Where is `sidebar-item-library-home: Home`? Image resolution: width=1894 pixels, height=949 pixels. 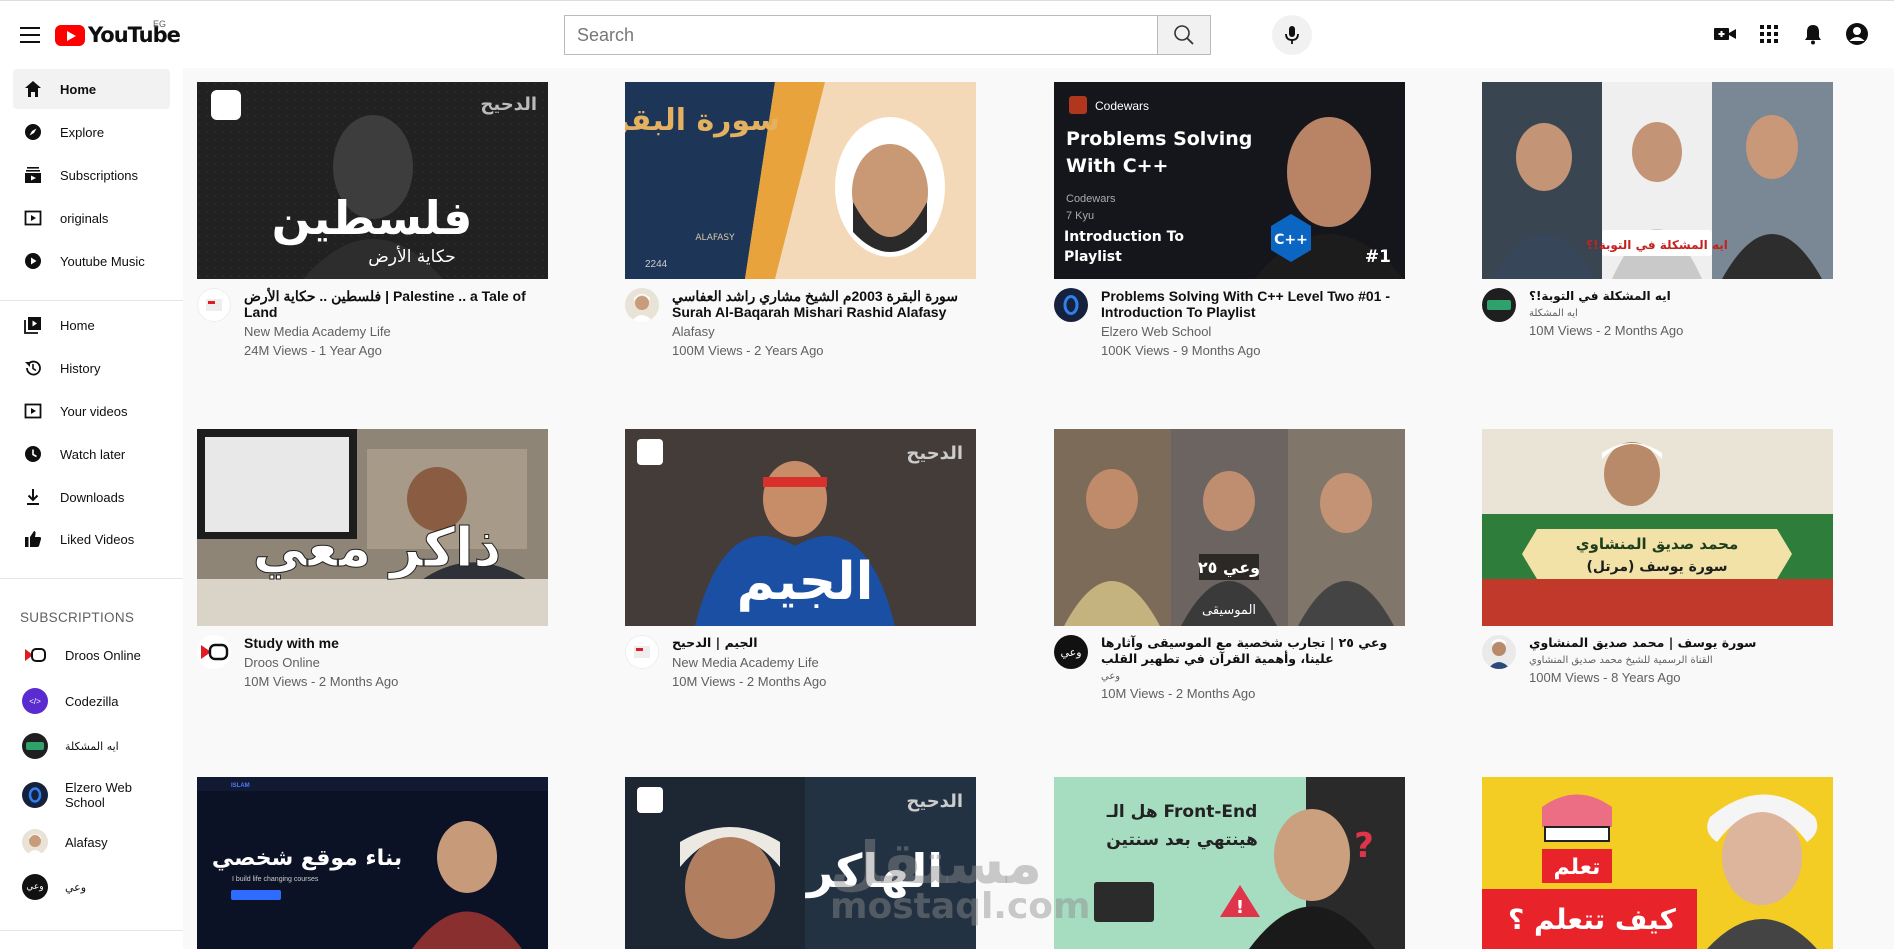
sidebar-item-library-home: Home is located at coordinates (91, 325).